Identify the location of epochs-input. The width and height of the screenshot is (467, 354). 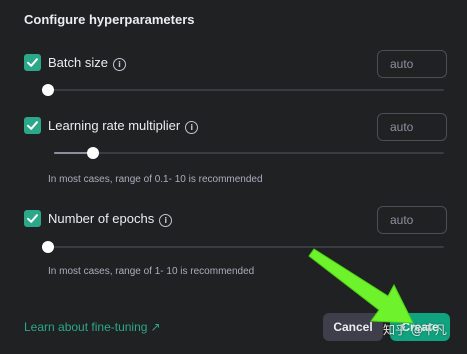
(412, 220).